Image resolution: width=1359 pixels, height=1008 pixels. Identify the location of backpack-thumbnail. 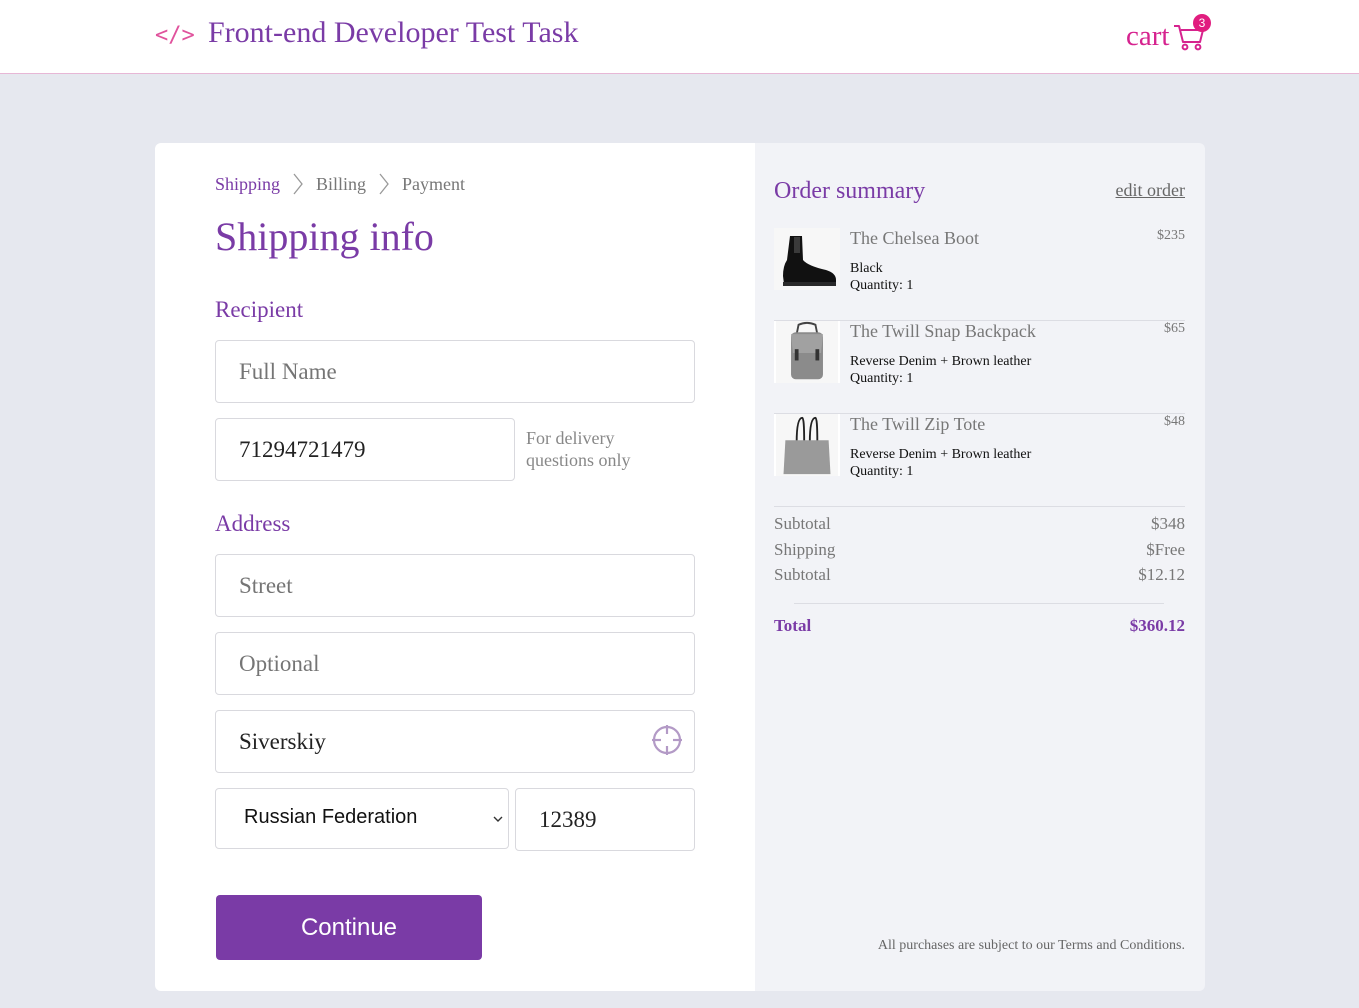
(807, 352).